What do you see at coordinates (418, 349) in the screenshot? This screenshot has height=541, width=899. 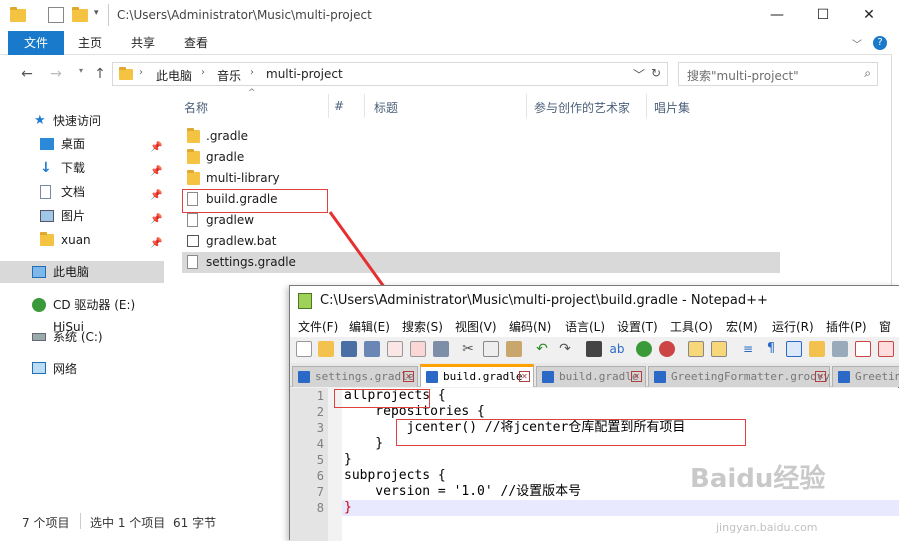 I see `close-all-icon` at bounding box center [418, 349].